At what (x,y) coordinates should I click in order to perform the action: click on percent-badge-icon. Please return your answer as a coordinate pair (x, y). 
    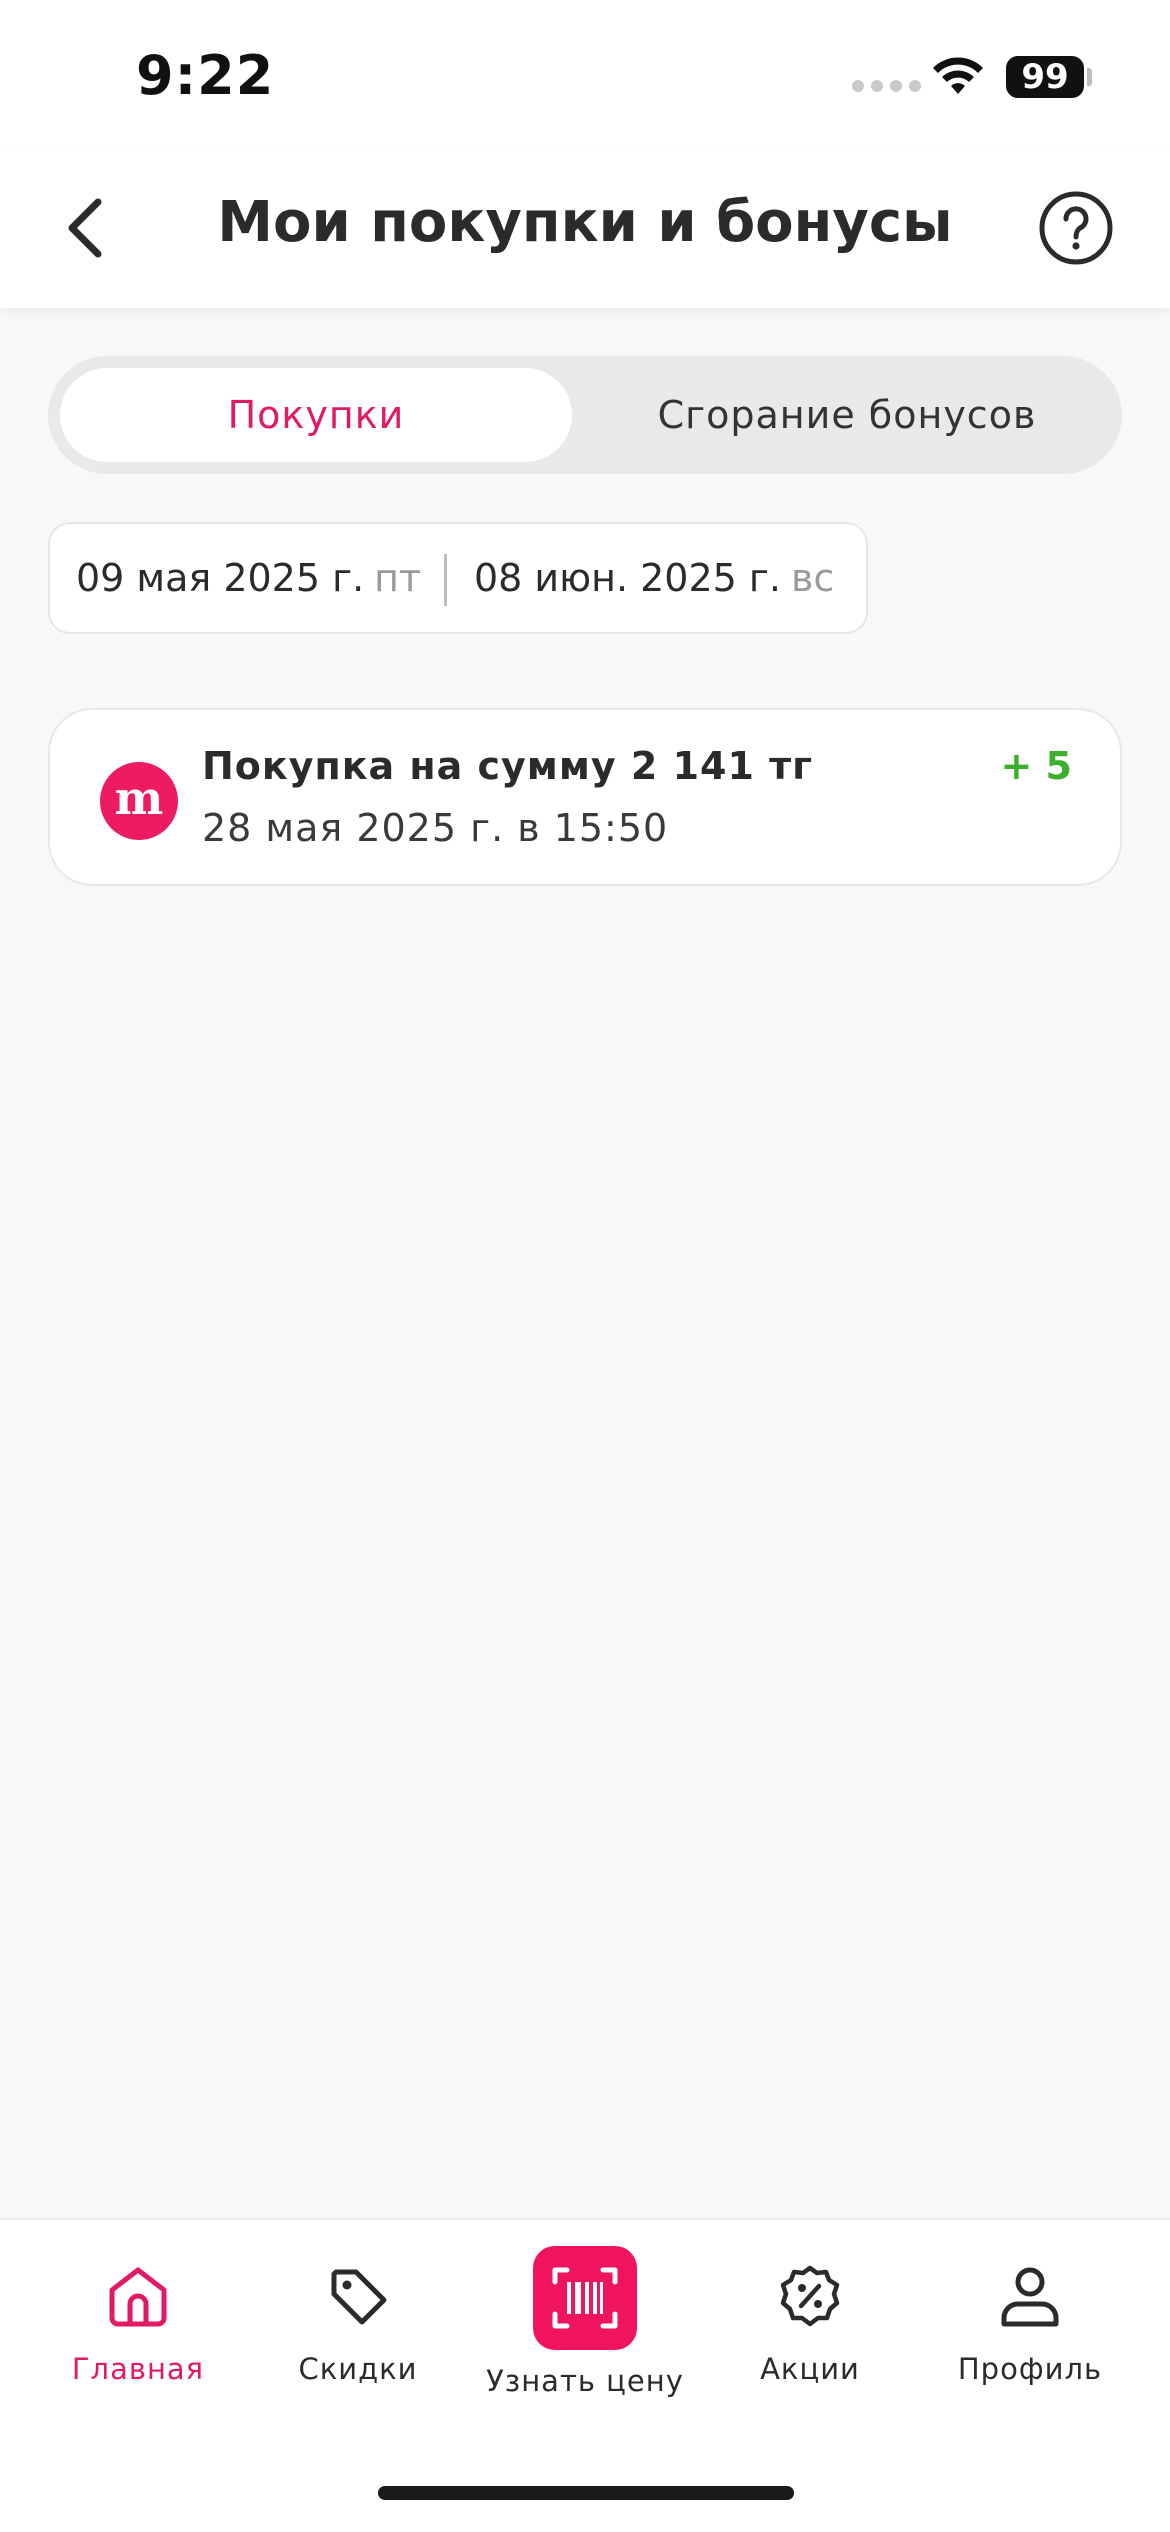
    Looking at the image, I should click on (810, 2296).